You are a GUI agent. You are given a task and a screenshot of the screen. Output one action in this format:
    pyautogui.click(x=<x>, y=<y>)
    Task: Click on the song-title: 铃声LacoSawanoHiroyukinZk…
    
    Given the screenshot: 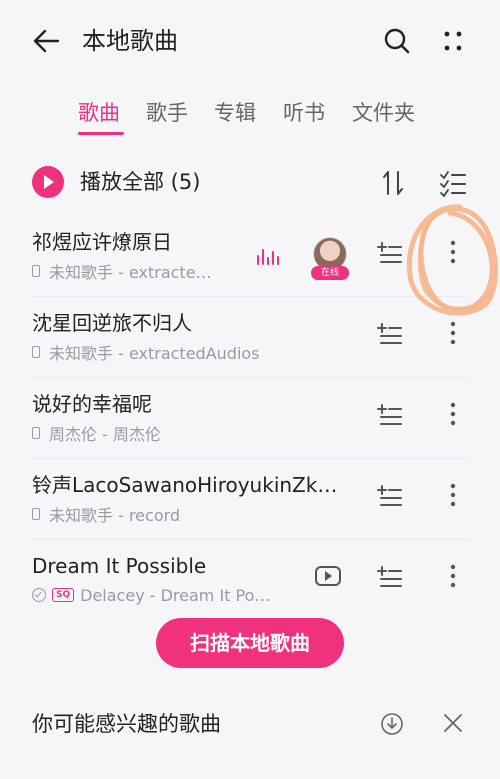 What is the action you would take?
    pyautogui.click(x=185, y=485)
    